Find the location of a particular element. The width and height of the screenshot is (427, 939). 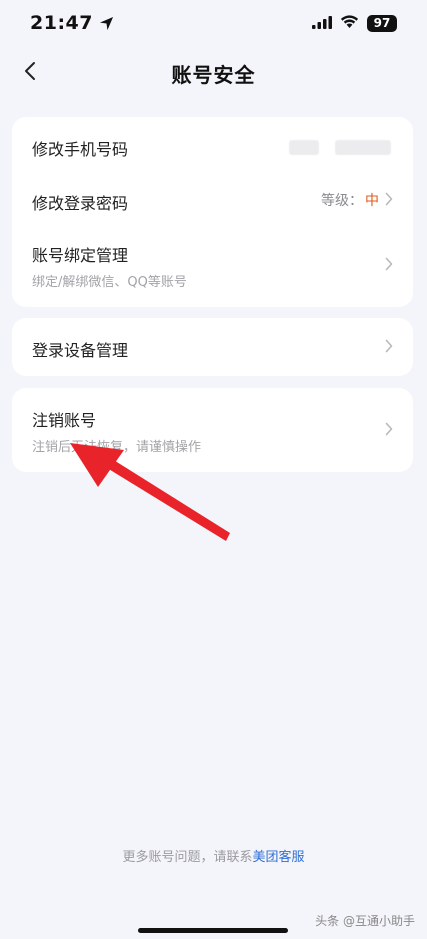

footer-help-text: 更多账号问题，请联系 is located at coordinates (187, 857).